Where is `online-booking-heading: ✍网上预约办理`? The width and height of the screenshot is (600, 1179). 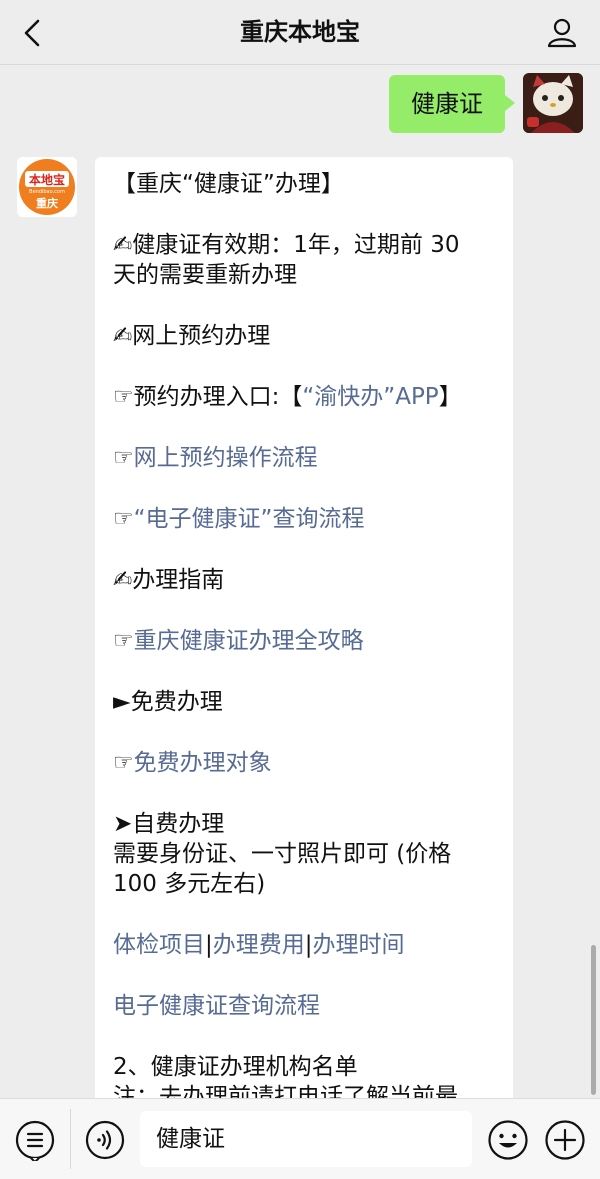 online-booking-heading: ✍网上预约办理 is located at coordinates (192, 336).